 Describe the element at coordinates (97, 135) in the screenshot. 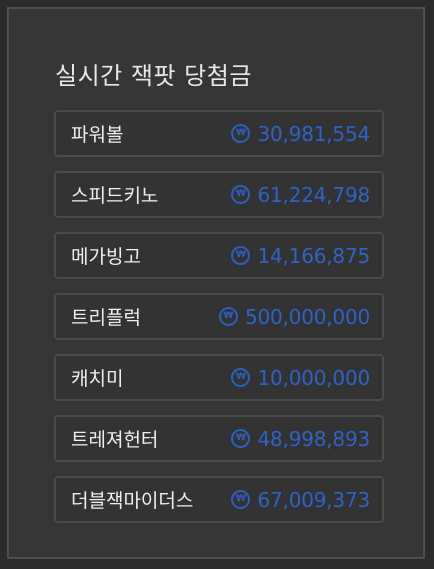

I see `jackpot-name: 파워볼` at that location.